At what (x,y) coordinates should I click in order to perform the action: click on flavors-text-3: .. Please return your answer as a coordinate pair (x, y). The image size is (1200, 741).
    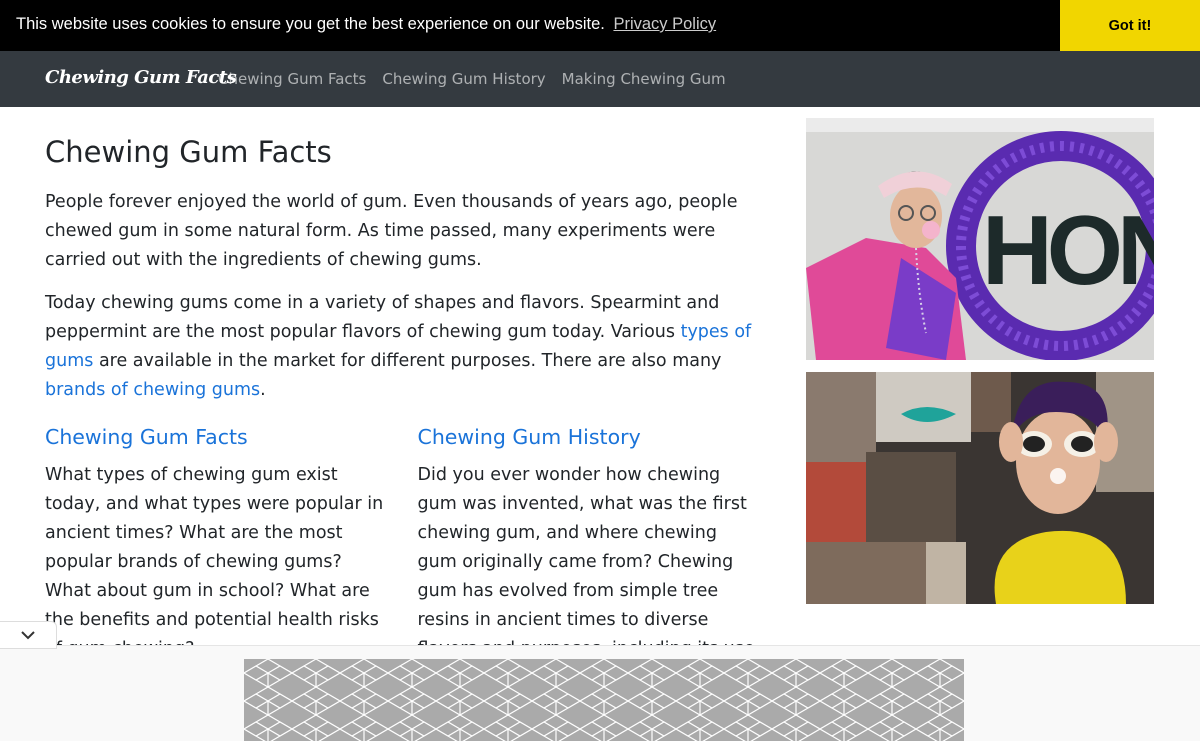
    Looking at the image, I should click on (263, 390).